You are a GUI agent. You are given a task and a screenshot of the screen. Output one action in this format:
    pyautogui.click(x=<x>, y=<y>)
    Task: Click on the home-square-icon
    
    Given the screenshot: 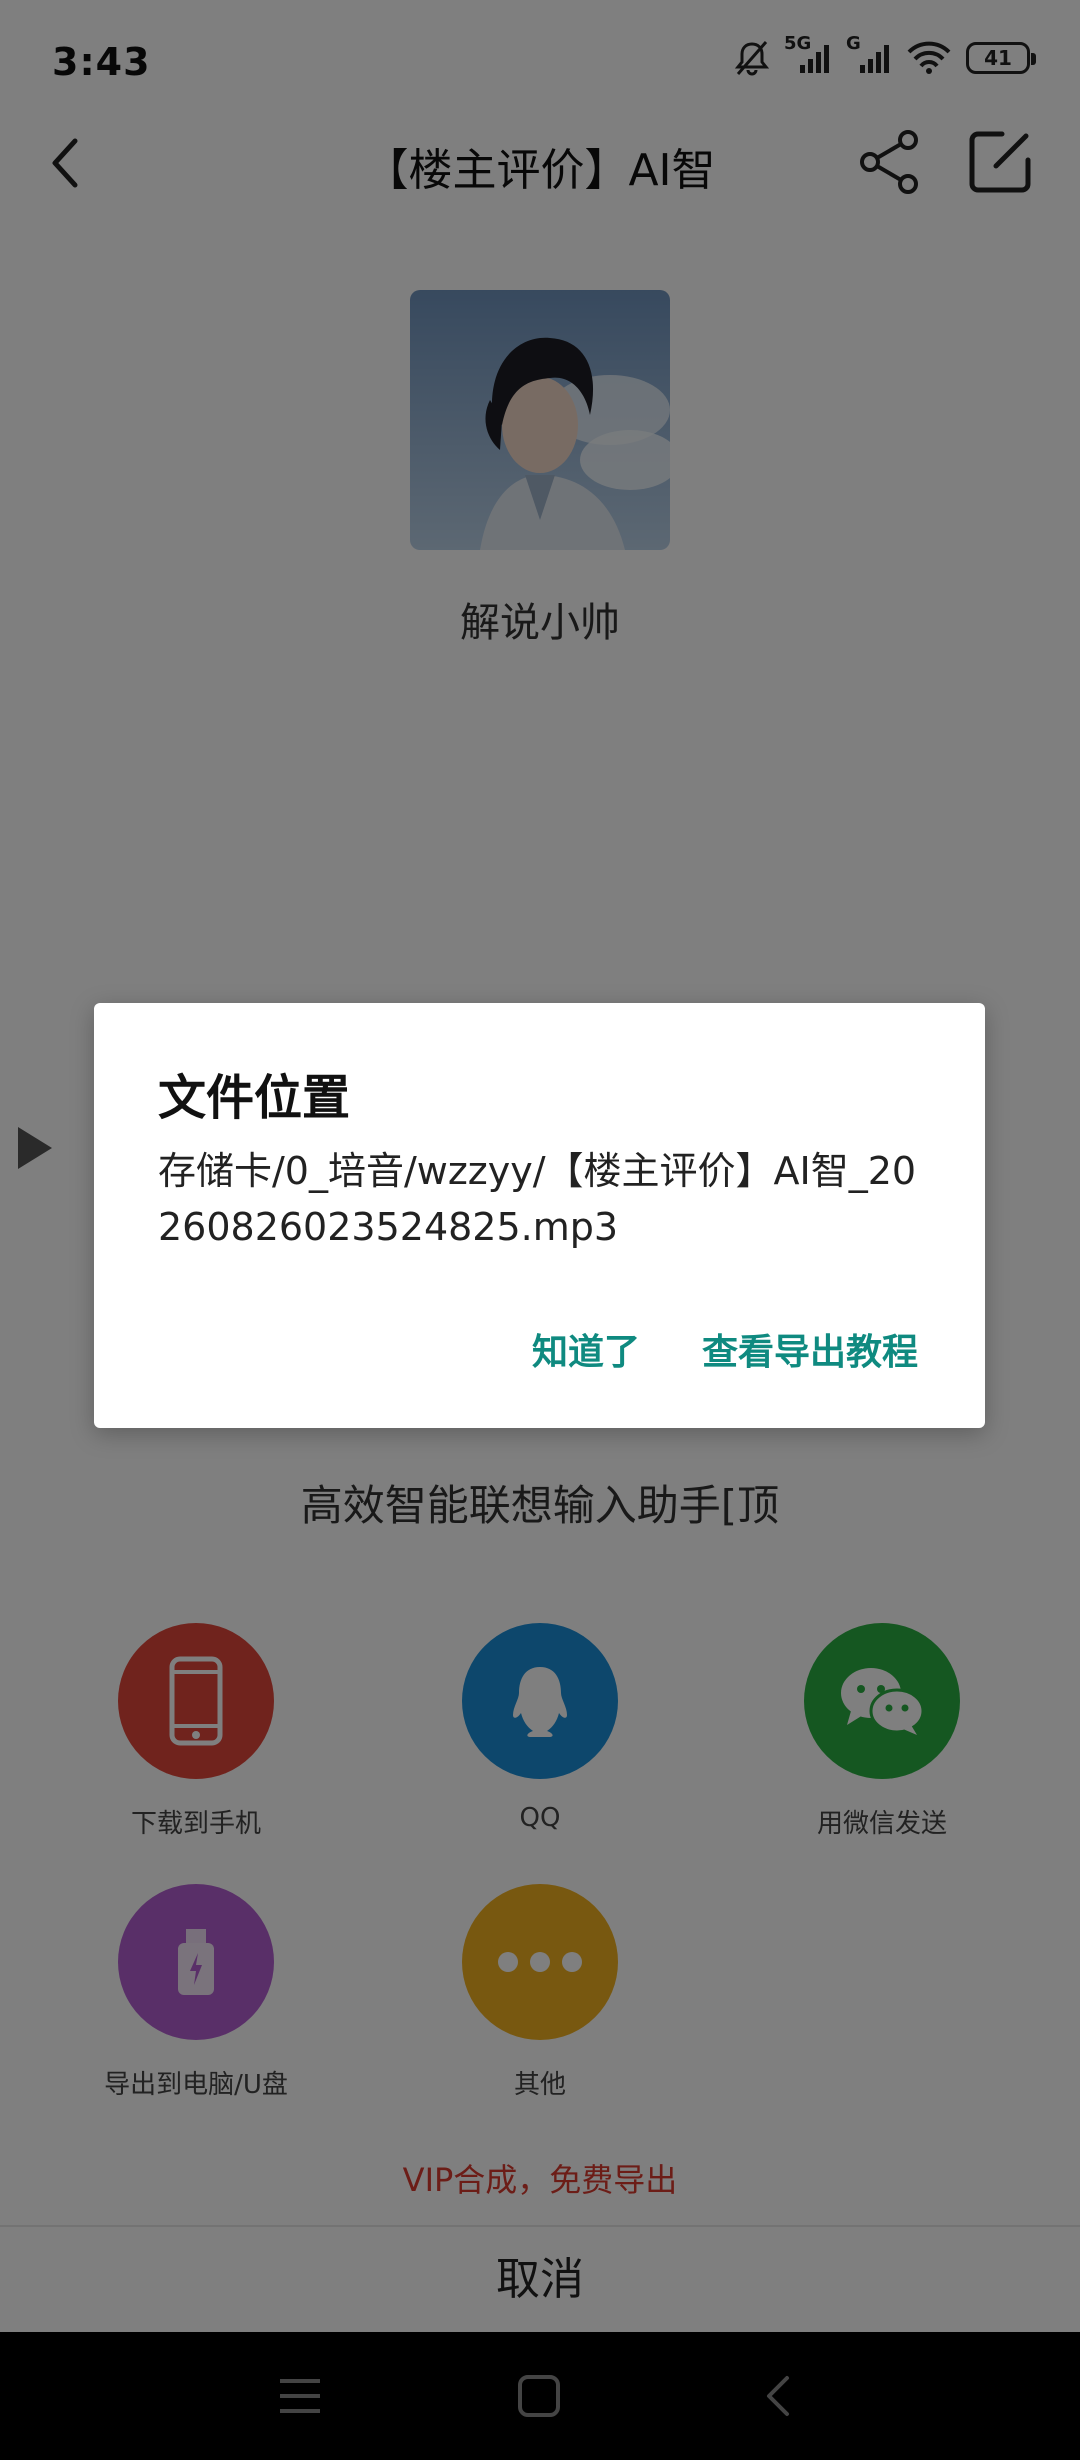 What is the action you would take?
    pyautogui.click(x=539, y=2396)
    